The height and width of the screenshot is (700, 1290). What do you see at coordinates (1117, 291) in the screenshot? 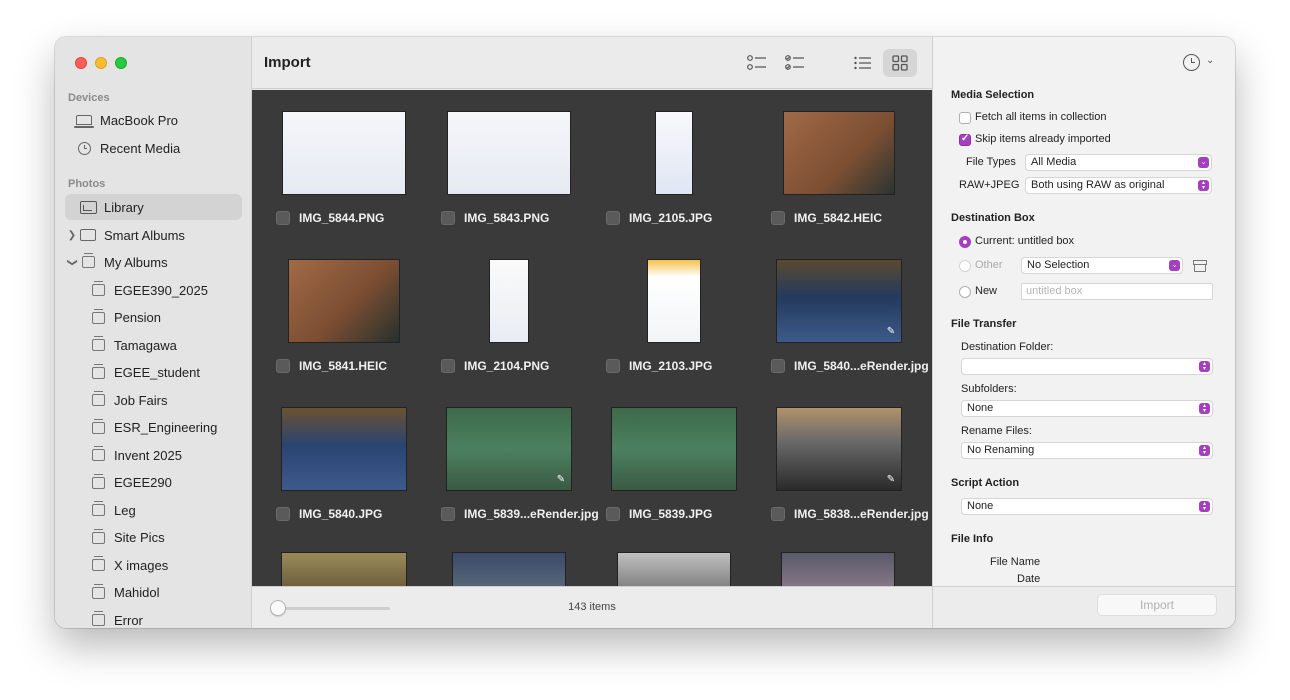
I see `new-box-name-input: untitled box` at bounding box center [1117, 291].